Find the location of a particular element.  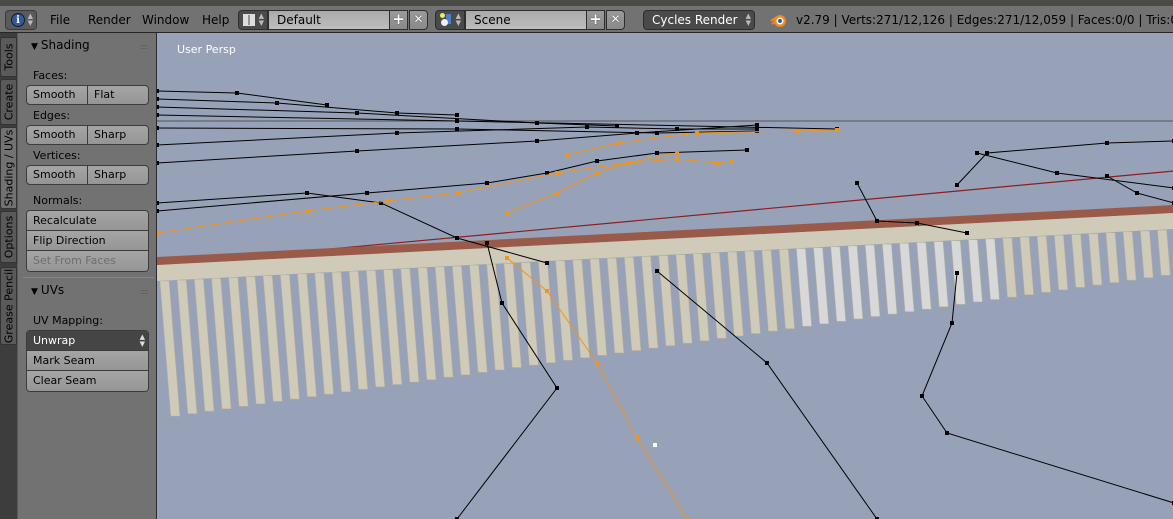

panel-divider is located at coordinates (88, 277).